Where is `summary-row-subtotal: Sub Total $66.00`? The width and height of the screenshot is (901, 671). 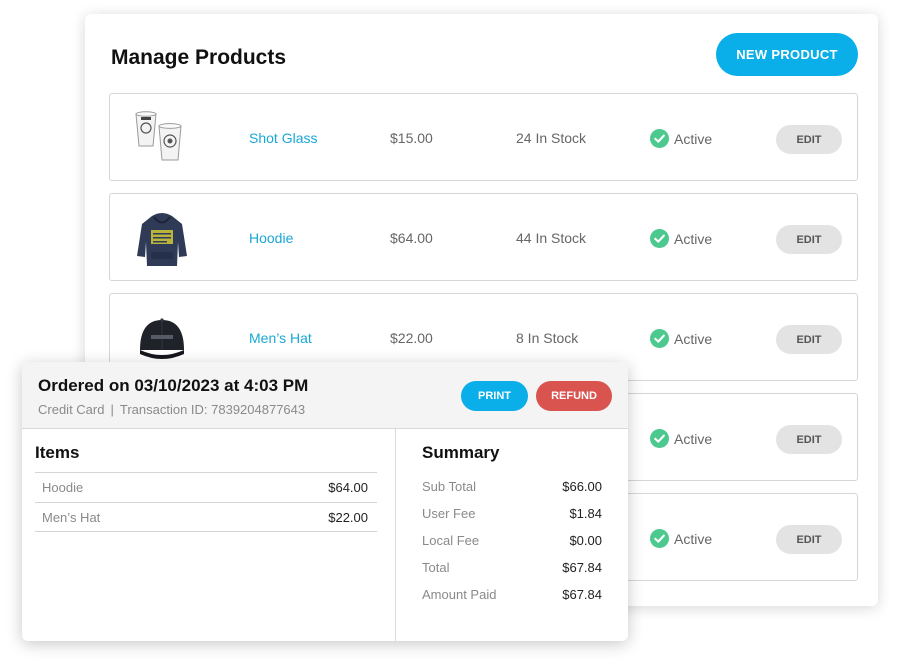
summary-row-subtotal: Sub Total $66.00 is located at coordinates (512, 486).